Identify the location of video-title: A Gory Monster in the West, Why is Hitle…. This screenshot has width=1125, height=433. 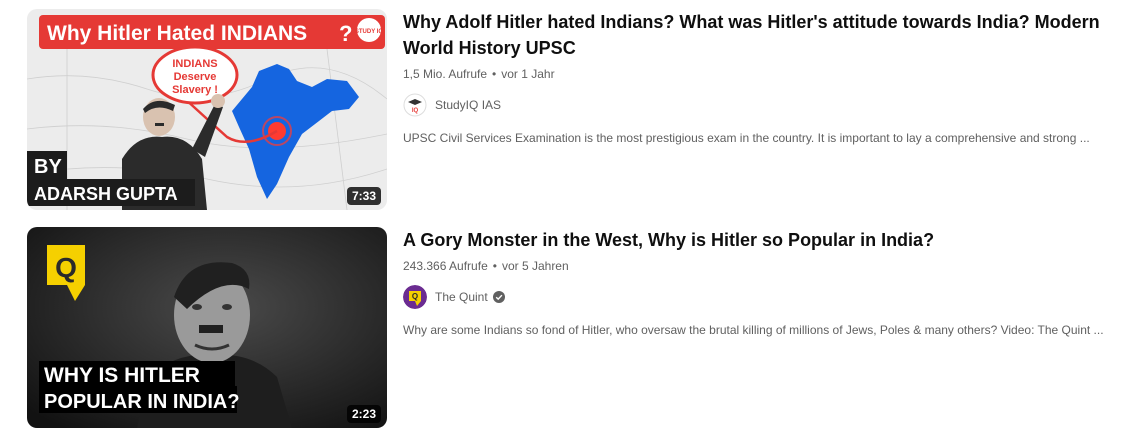
(758, 240).